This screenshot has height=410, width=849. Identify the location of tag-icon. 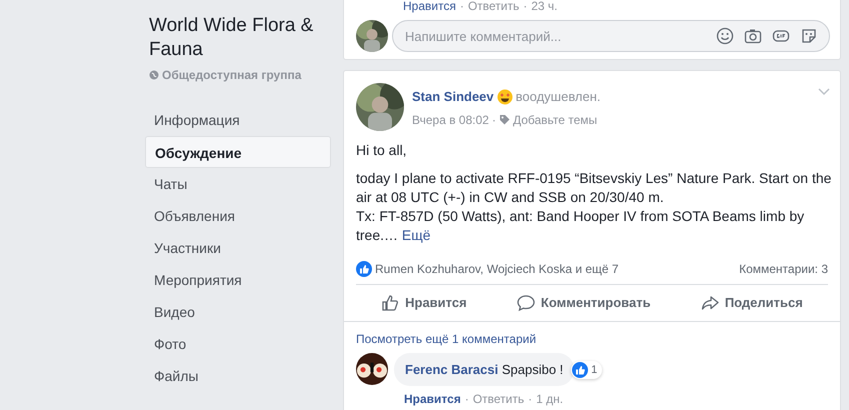
(504, 119).